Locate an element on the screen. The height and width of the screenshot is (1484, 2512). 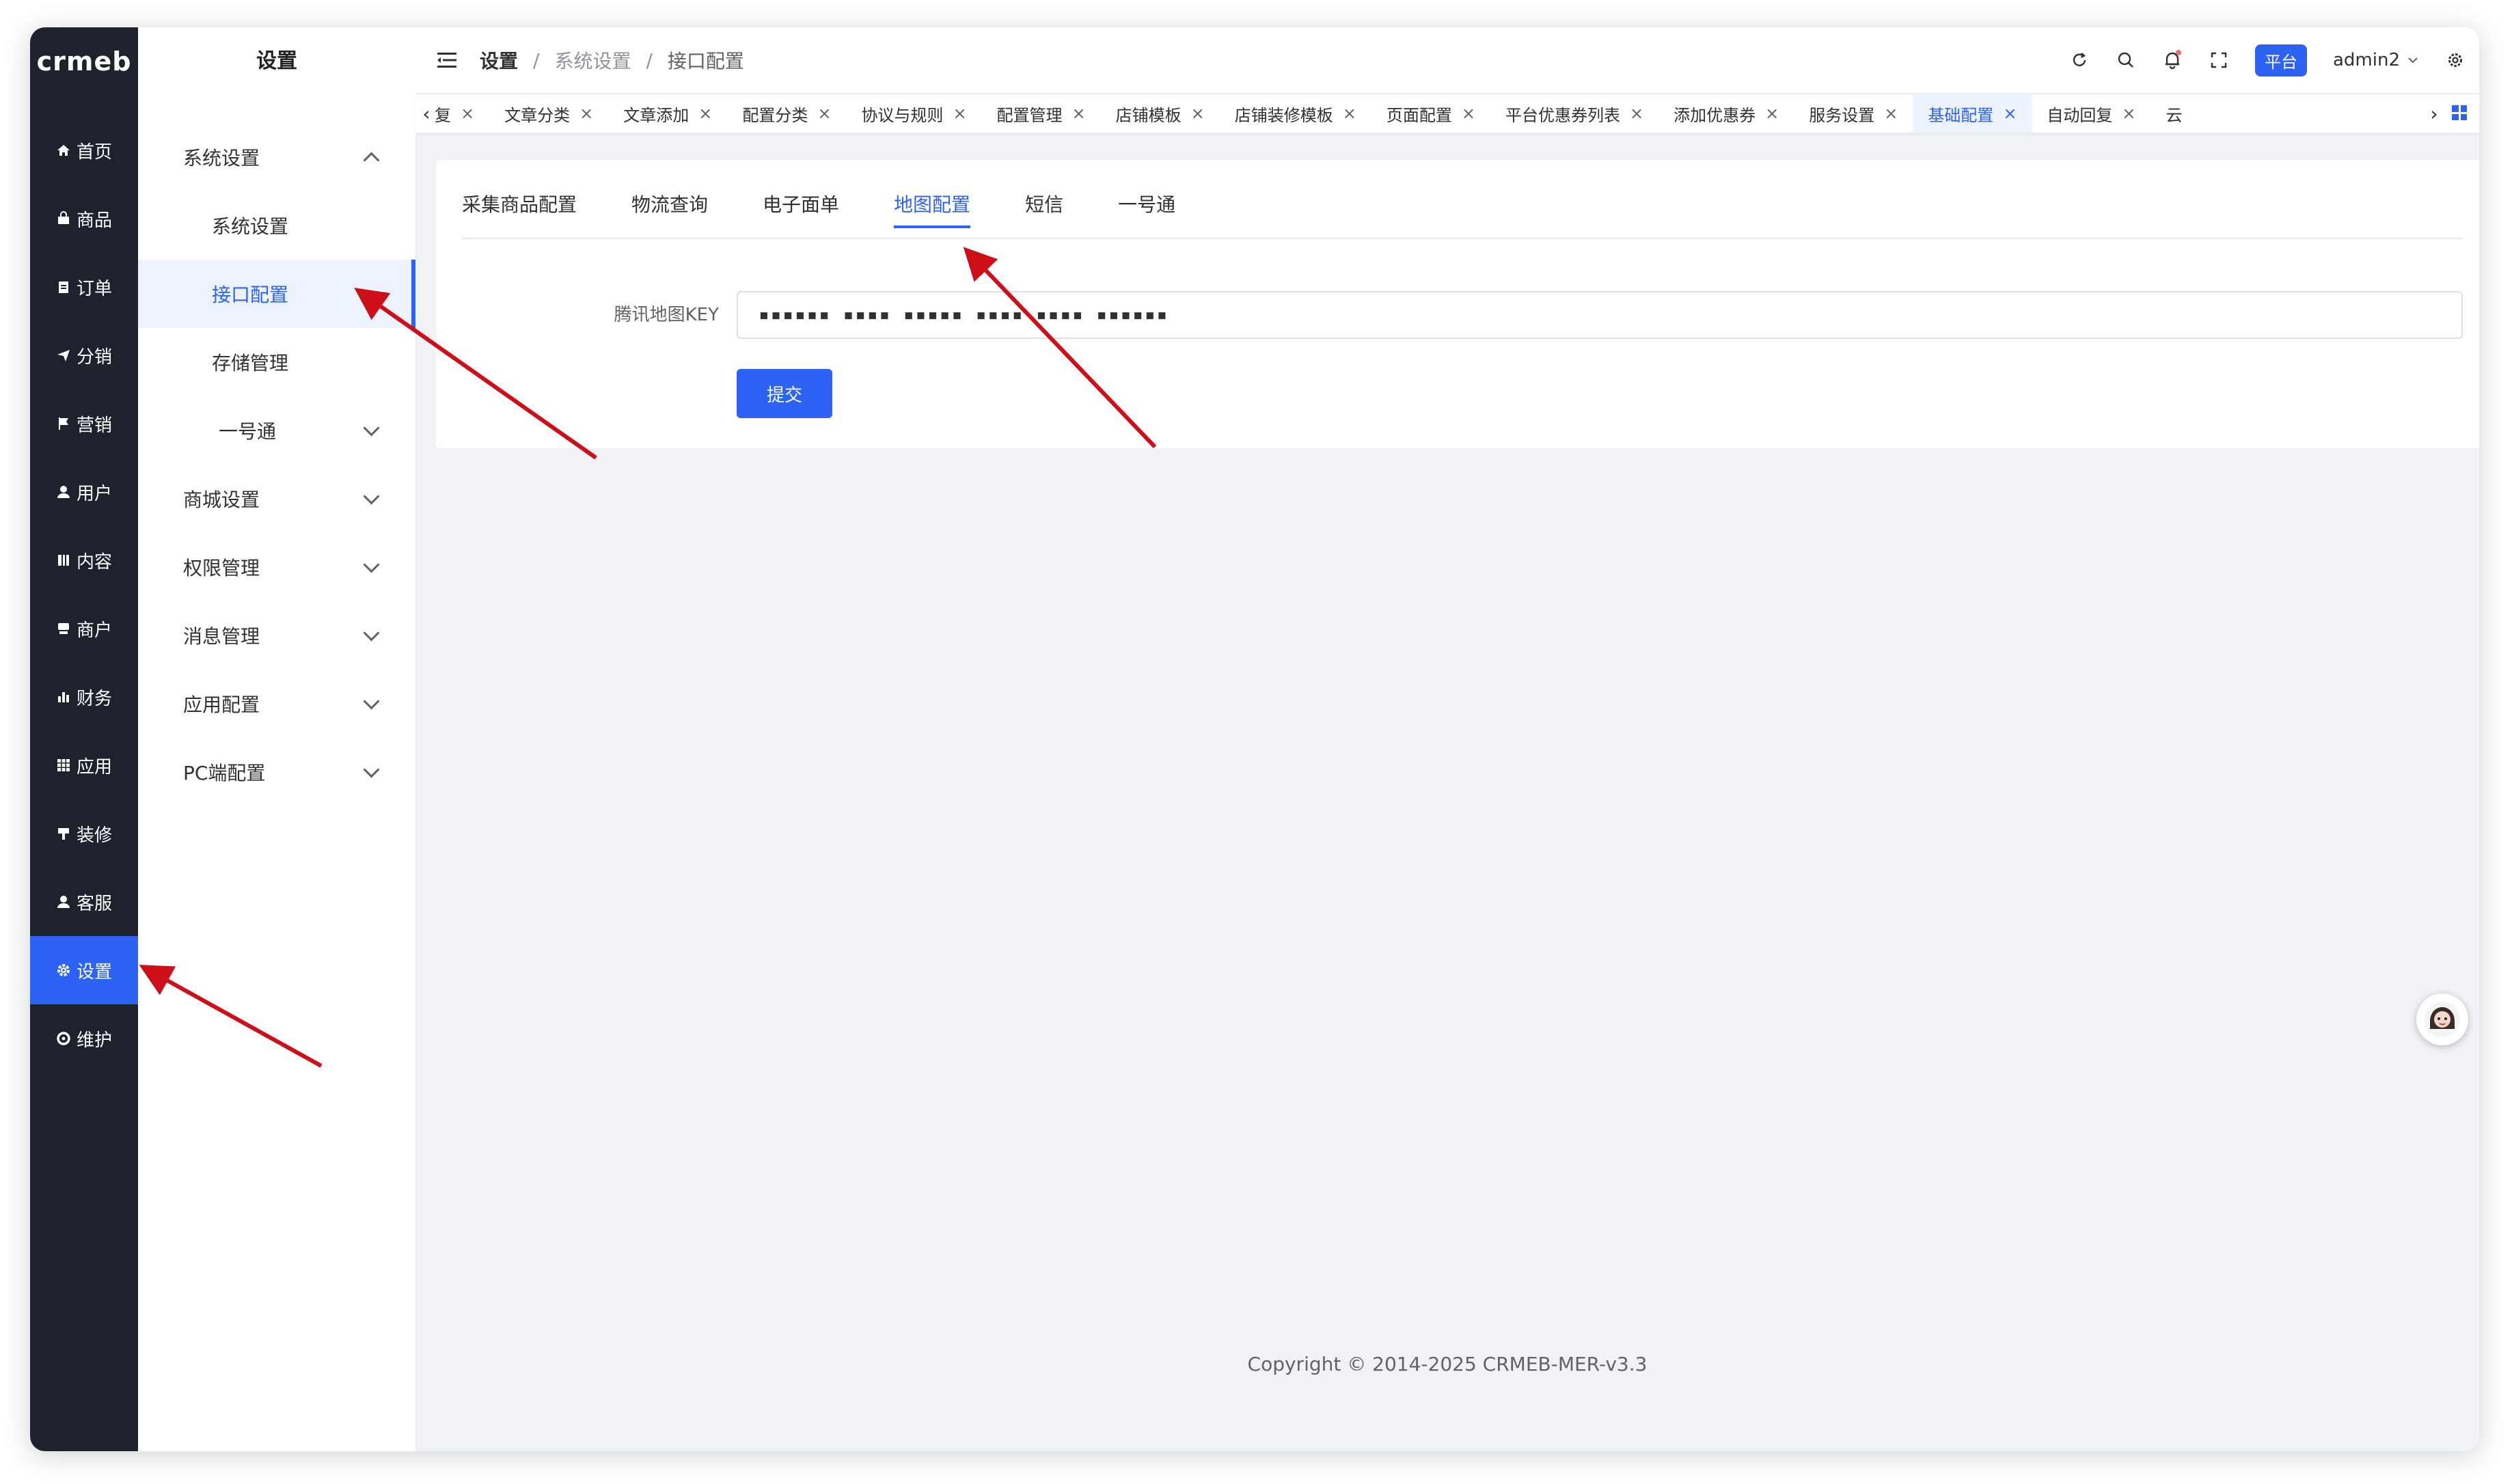
tab-label: 自动回复 is located at coordinates (2080, 115).